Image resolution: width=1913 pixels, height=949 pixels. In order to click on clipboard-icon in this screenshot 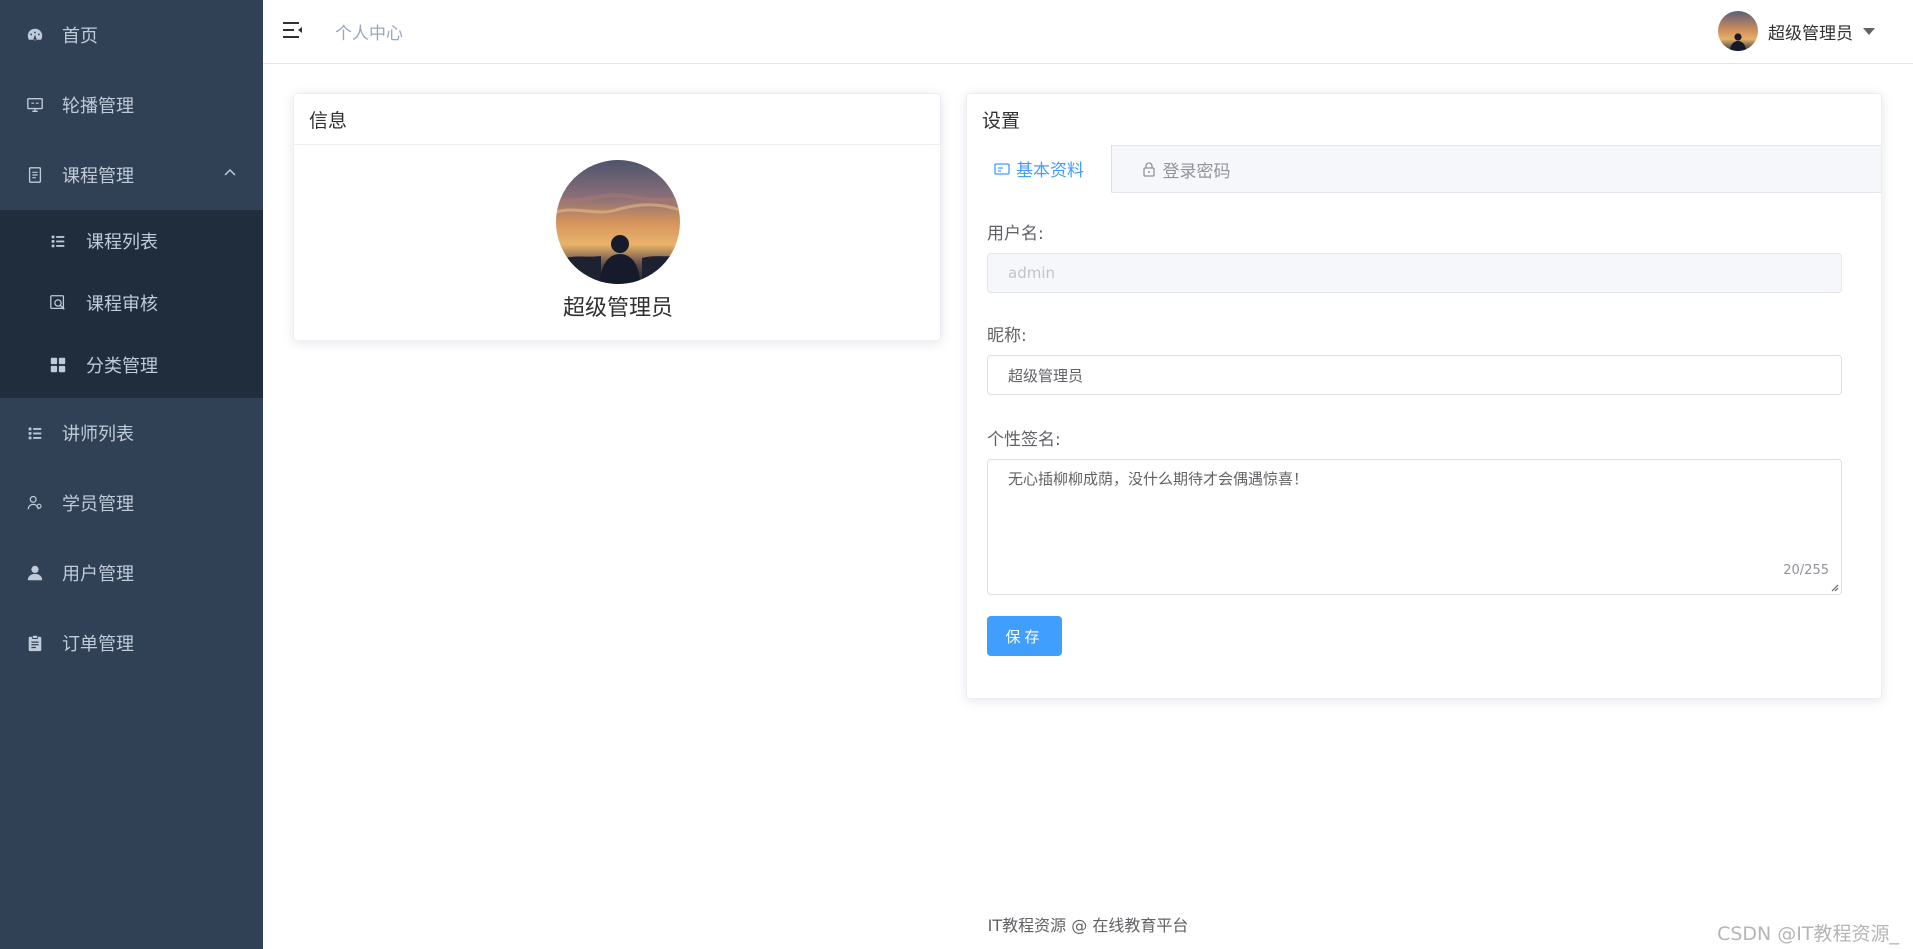, I will do `click(35, 643)`.